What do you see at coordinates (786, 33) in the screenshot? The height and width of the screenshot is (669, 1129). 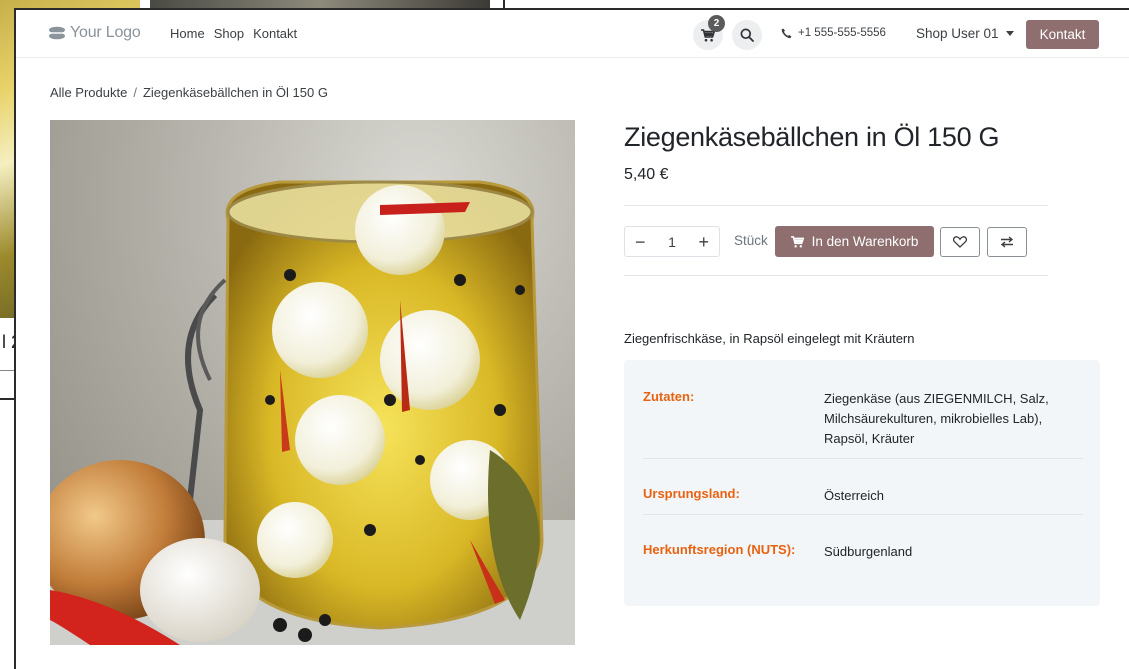 I see `phone-icon` at bounding box center [786, 33].